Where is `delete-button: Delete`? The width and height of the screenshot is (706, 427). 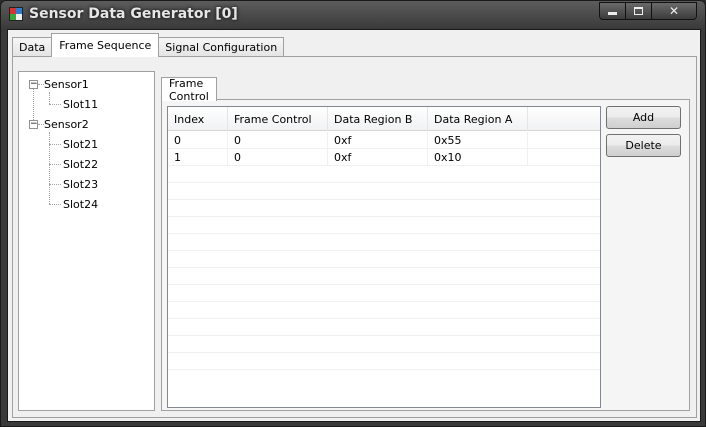 delete-button: Delete is located at coordinates (643, 145).